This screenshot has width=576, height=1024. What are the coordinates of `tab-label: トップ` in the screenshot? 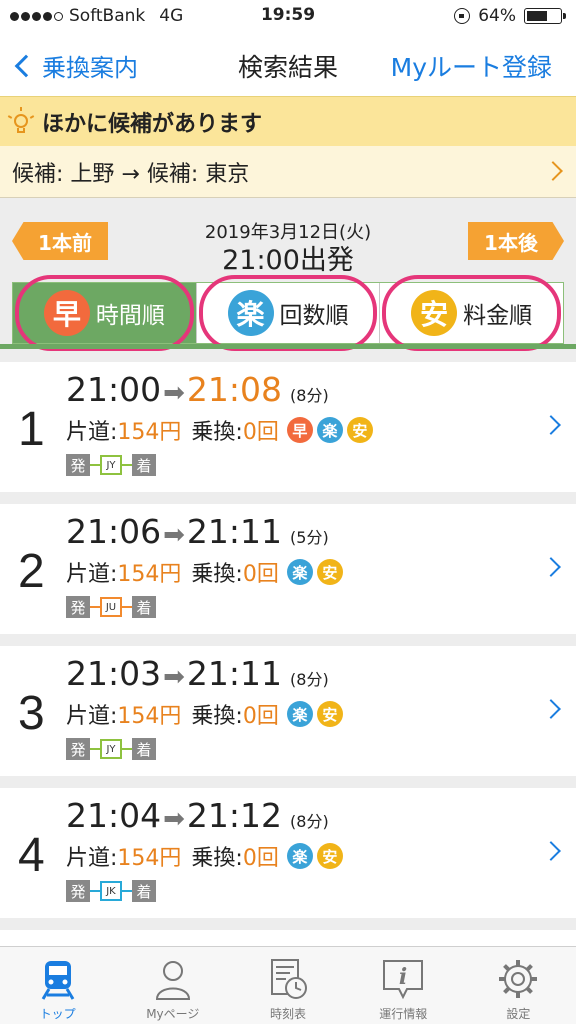 It's located at (57, 1014).